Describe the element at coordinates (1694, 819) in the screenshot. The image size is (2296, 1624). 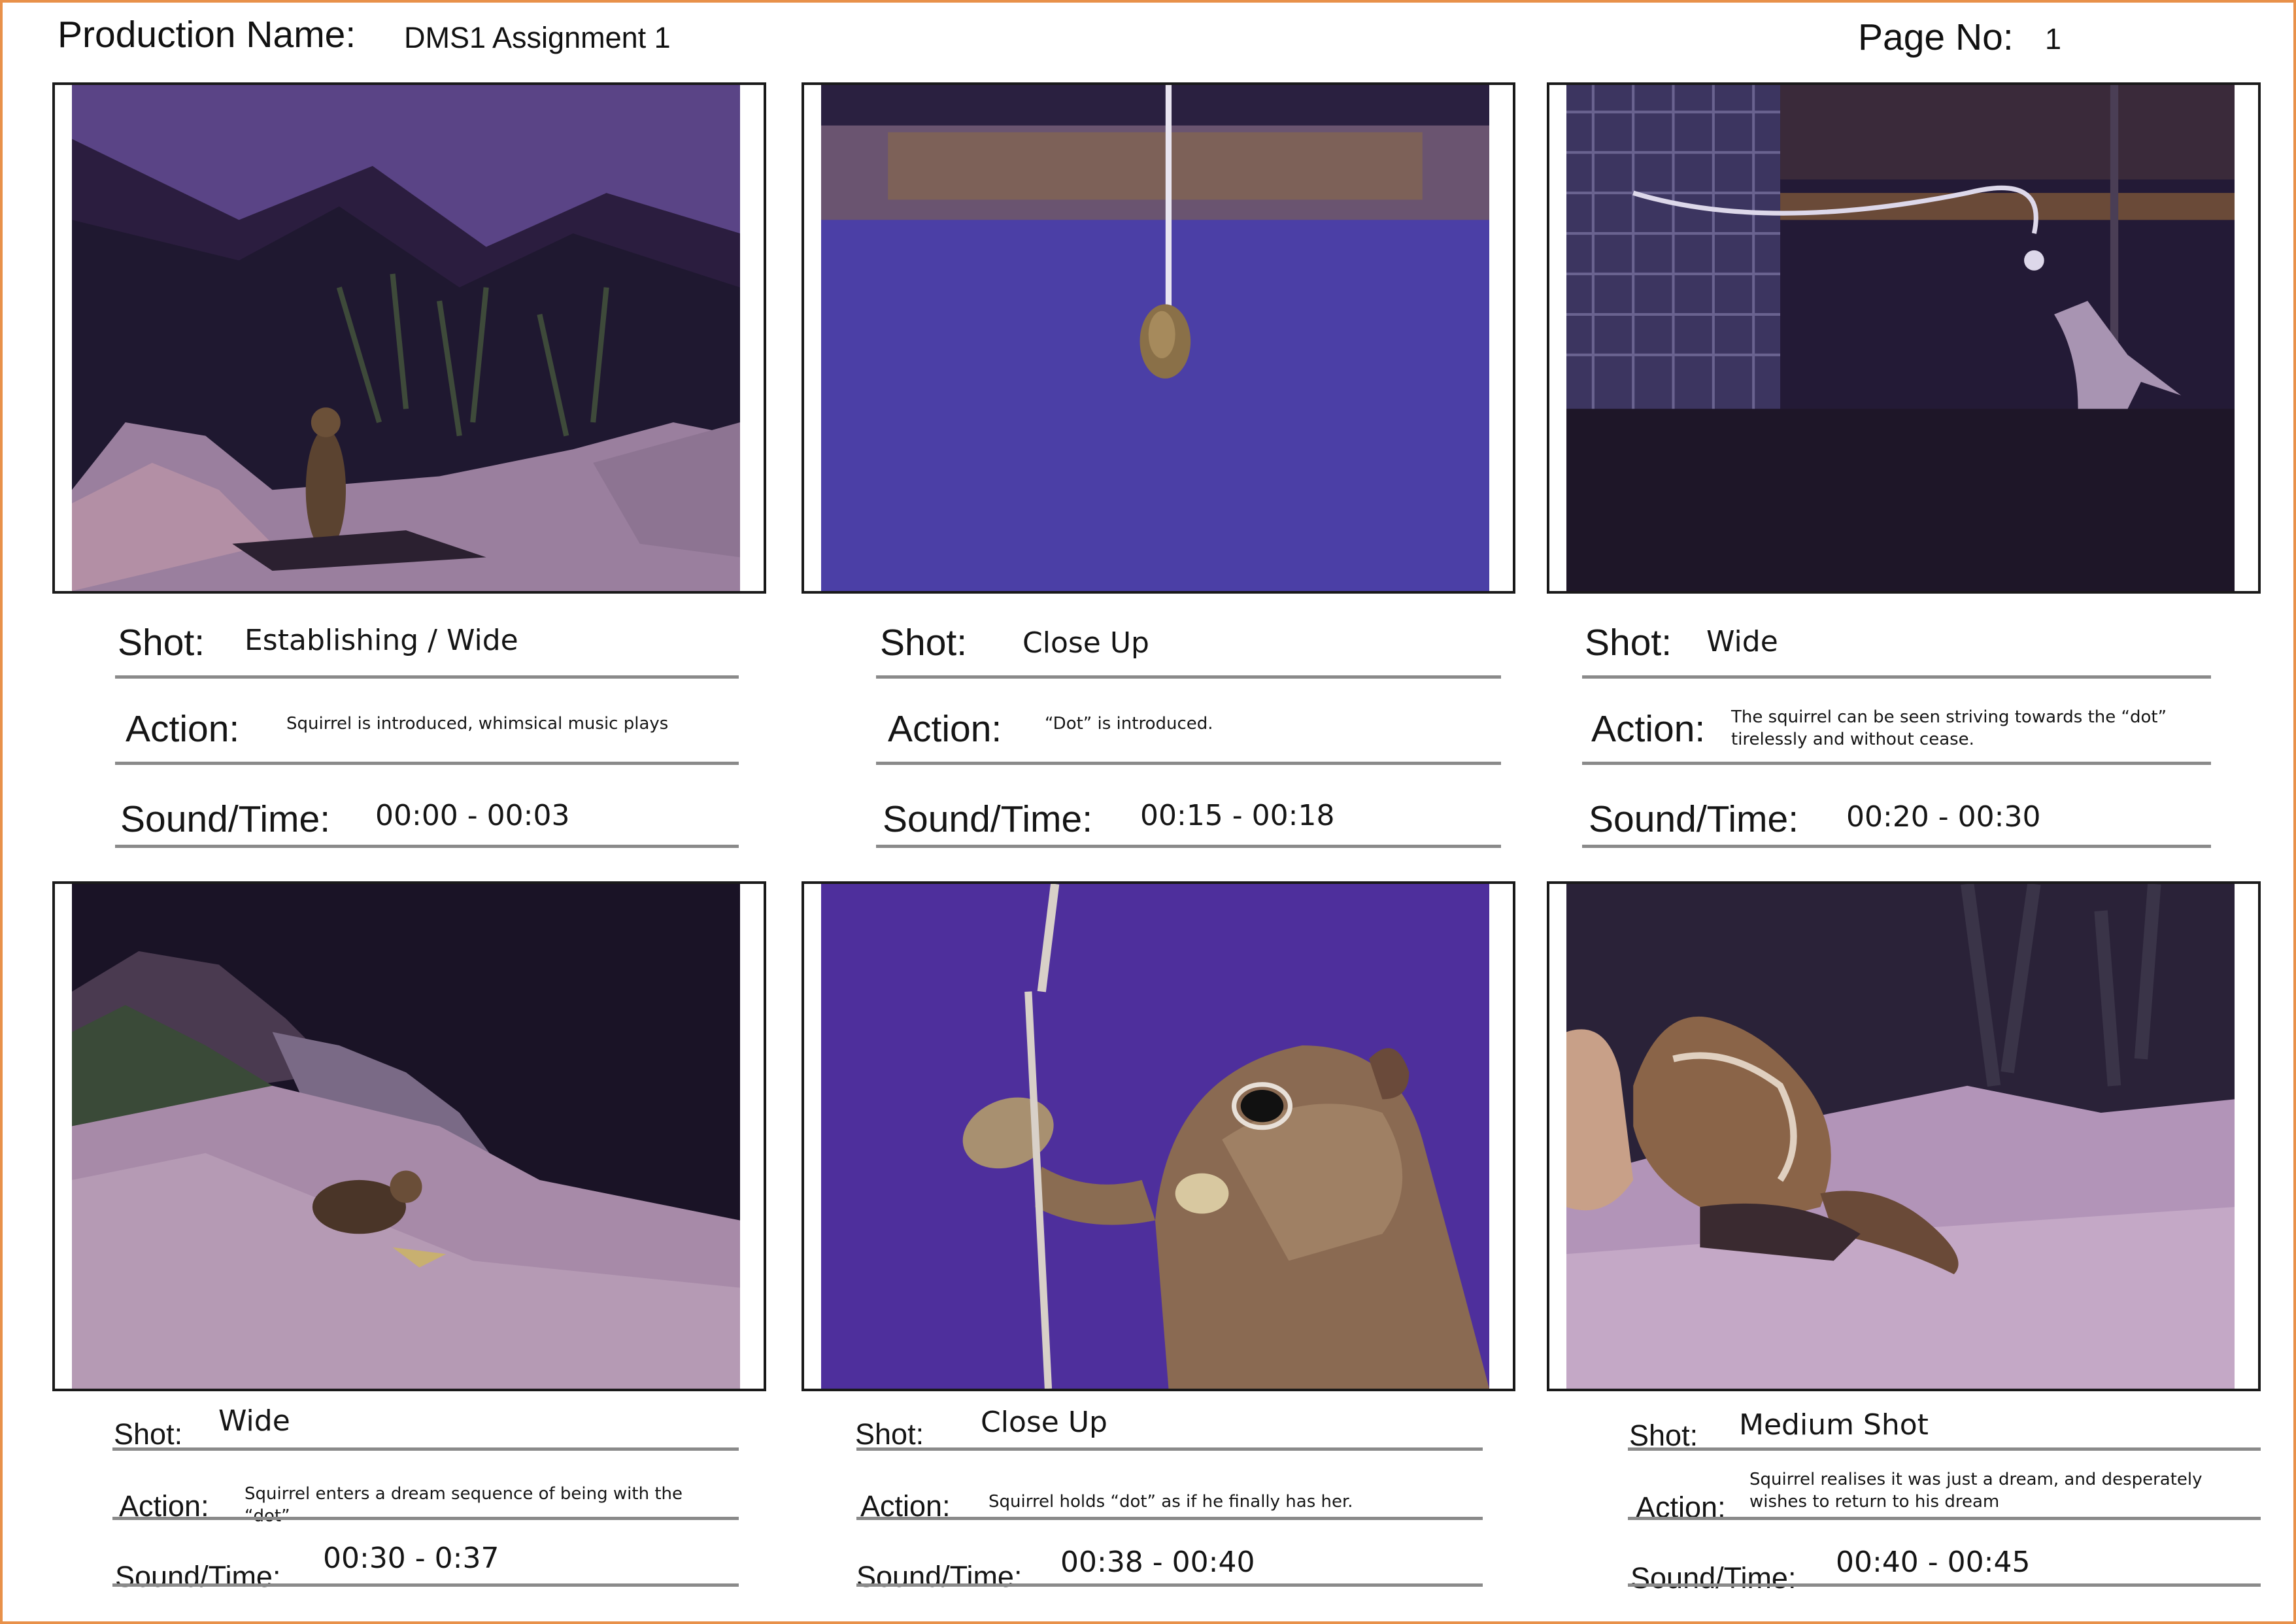
I see `sound-time-label-3: Sound/Time:` at that location.